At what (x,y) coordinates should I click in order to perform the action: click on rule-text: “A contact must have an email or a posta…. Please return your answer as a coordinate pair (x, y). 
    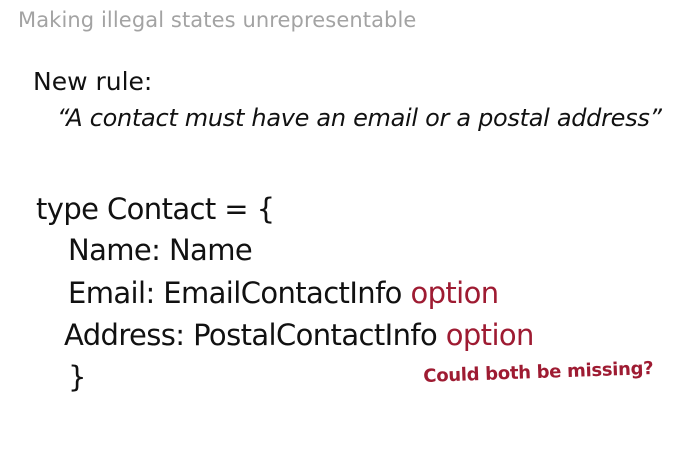
    Looking at the image, I should click on (359, 118).